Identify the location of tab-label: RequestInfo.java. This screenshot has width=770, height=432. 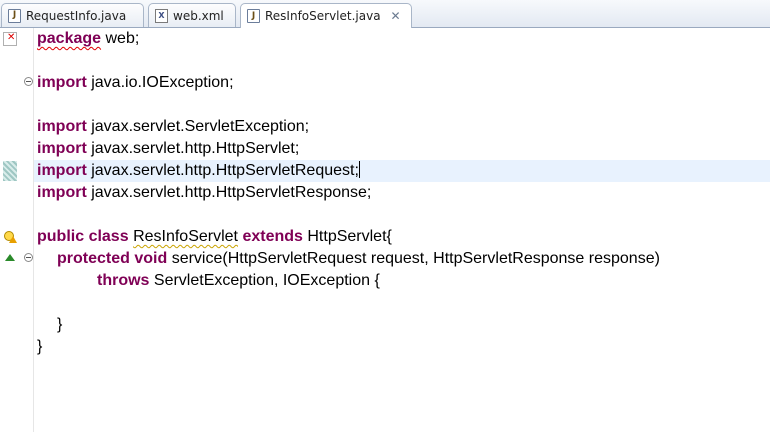
(76, 15).